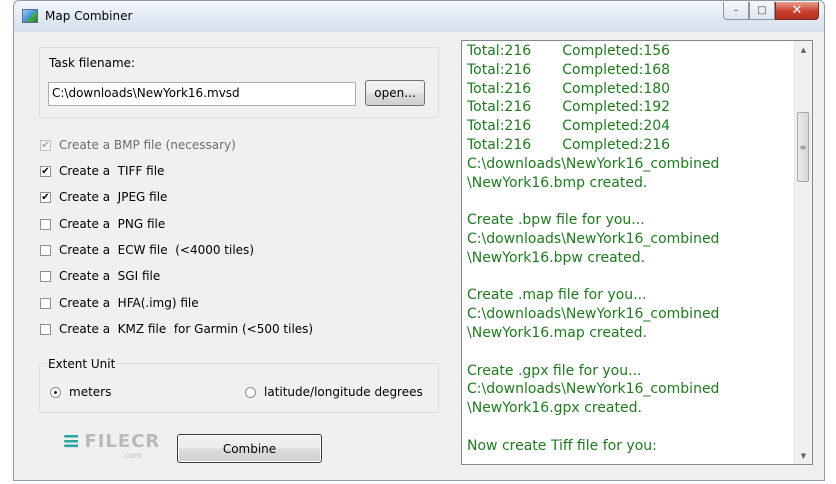  I want to click on minimize-button: –, so click(736, 11).